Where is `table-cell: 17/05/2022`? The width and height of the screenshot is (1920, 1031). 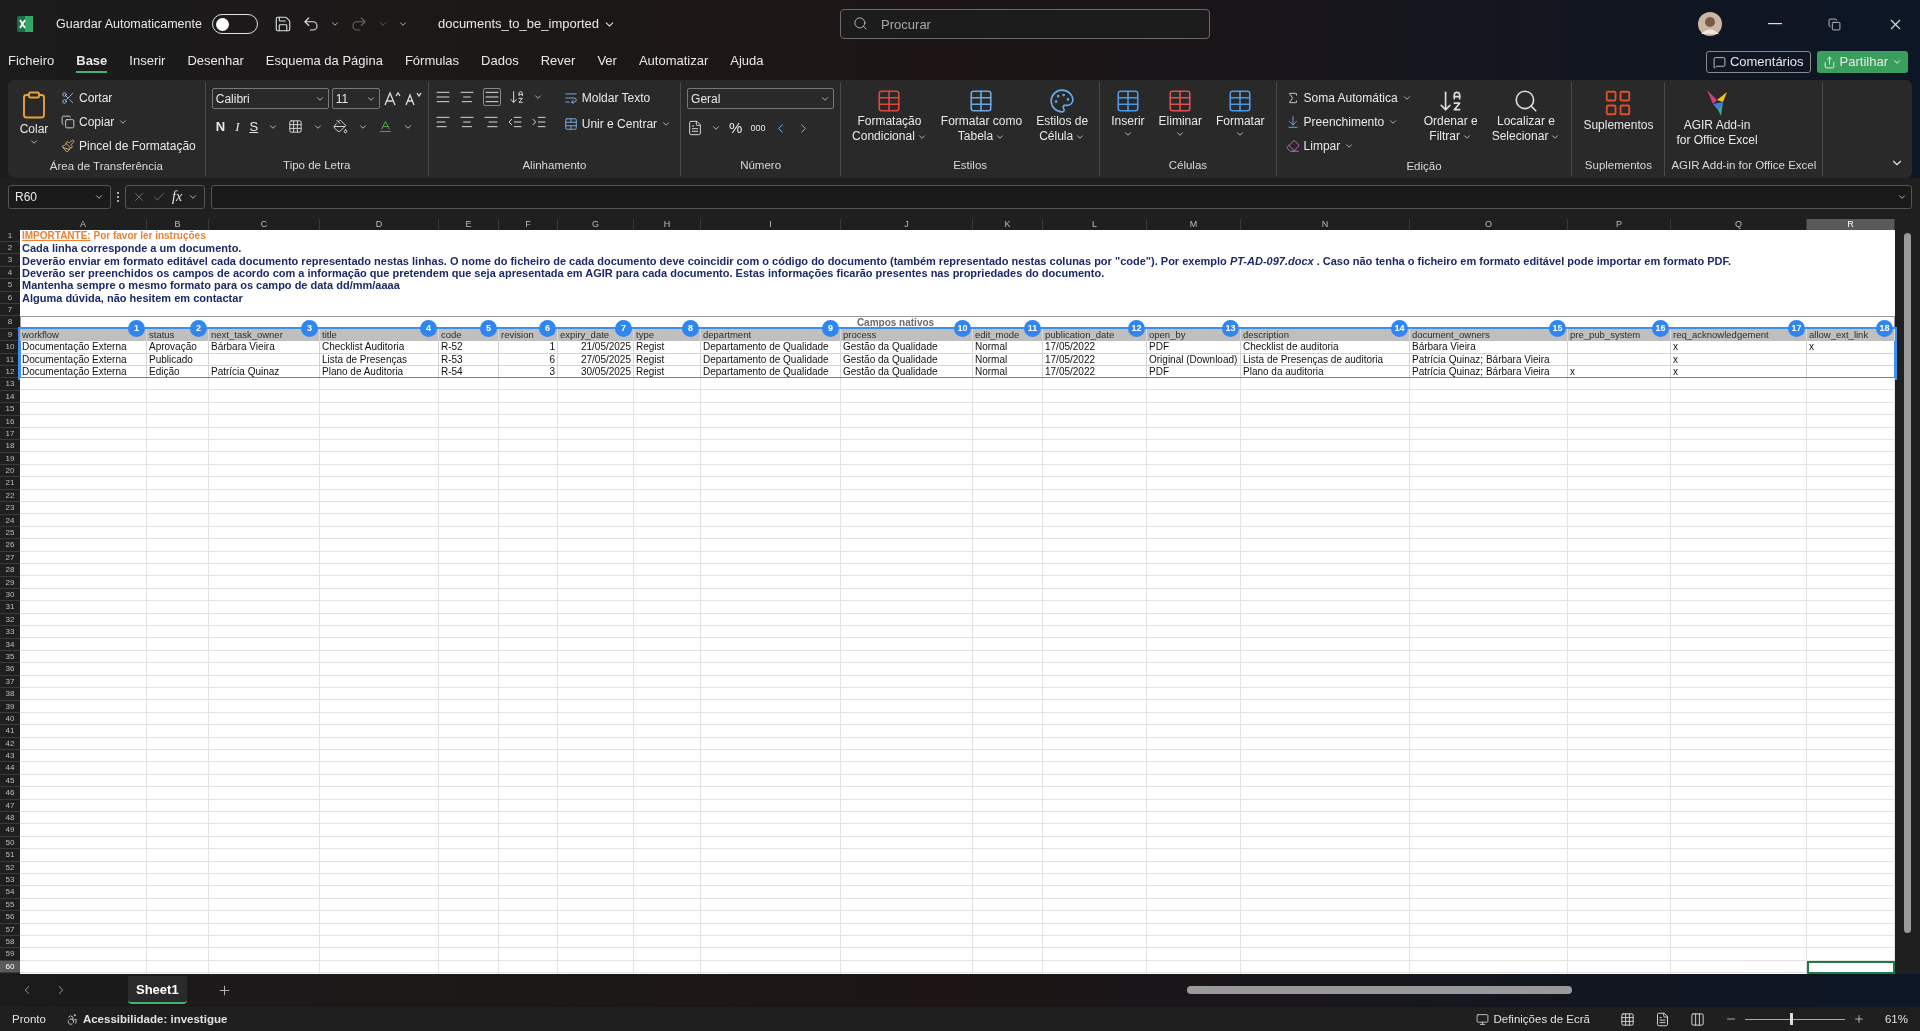 table-cell: 17/05/2022 is located at coordinates (1095, 347).